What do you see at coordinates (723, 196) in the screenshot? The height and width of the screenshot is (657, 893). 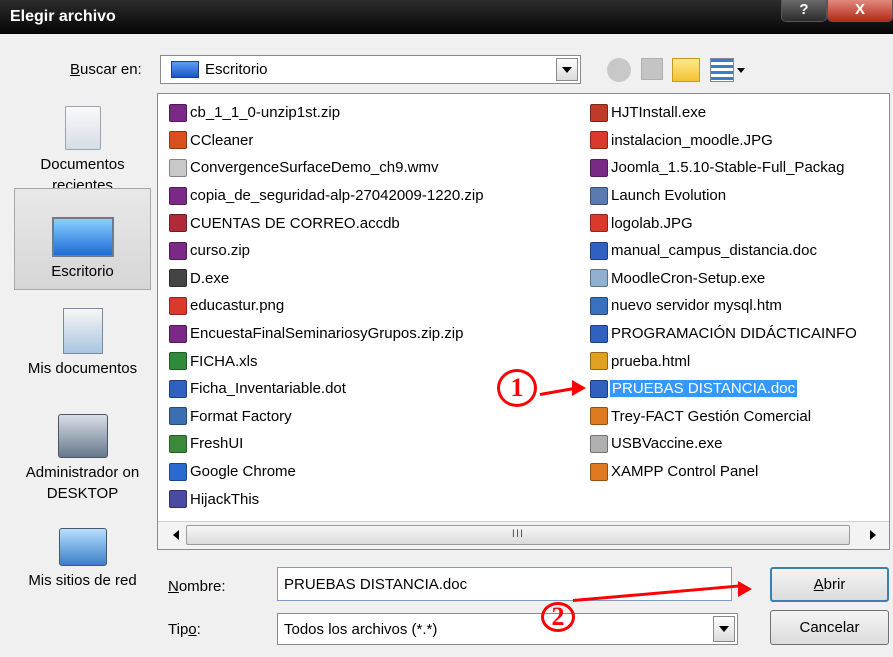 I see `file-item: Launch Evolution` at bounding box center [723, 196].